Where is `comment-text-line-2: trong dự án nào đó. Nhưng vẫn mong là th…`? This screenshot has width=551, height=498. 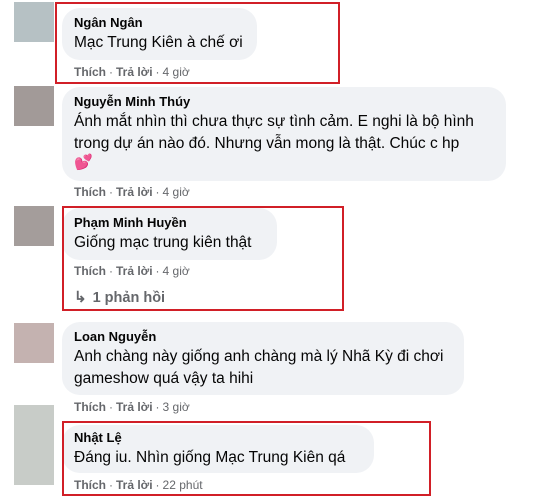 comment-text-line-2: trong dự án nào đó. Nhưng vẫn mong là th… is located at coordinates (267, 143).